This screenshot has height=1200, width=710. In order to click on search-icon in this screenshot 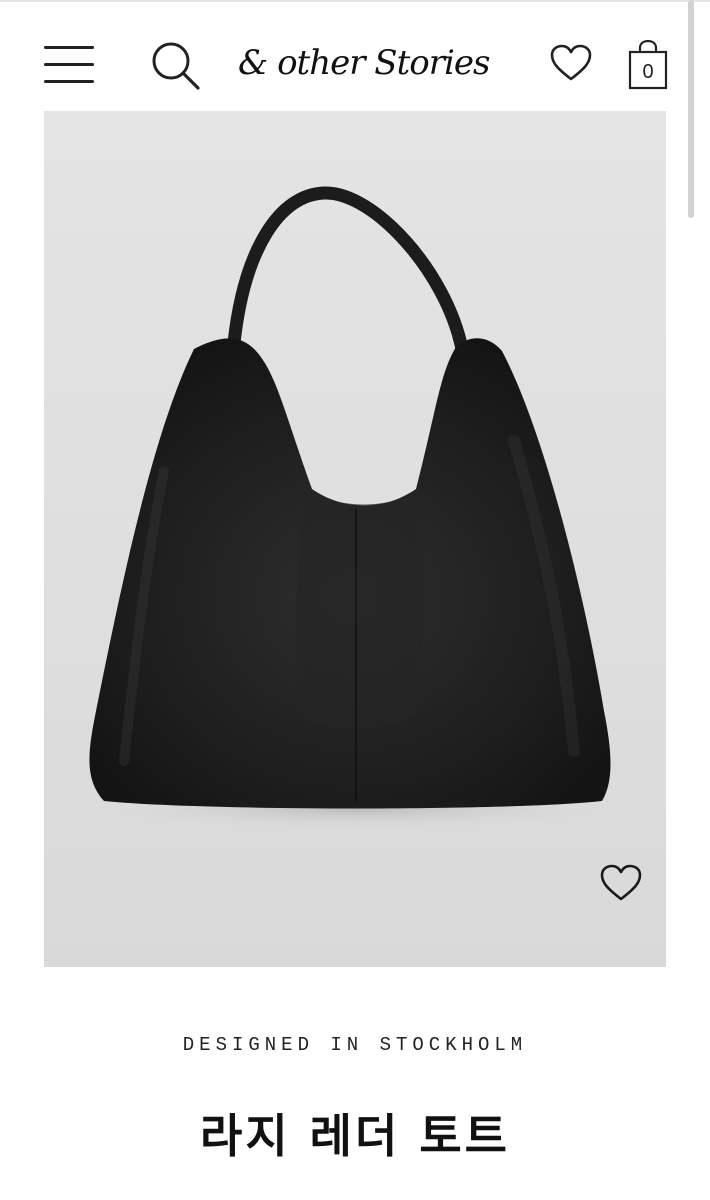, I will do `click(176, 66)`.